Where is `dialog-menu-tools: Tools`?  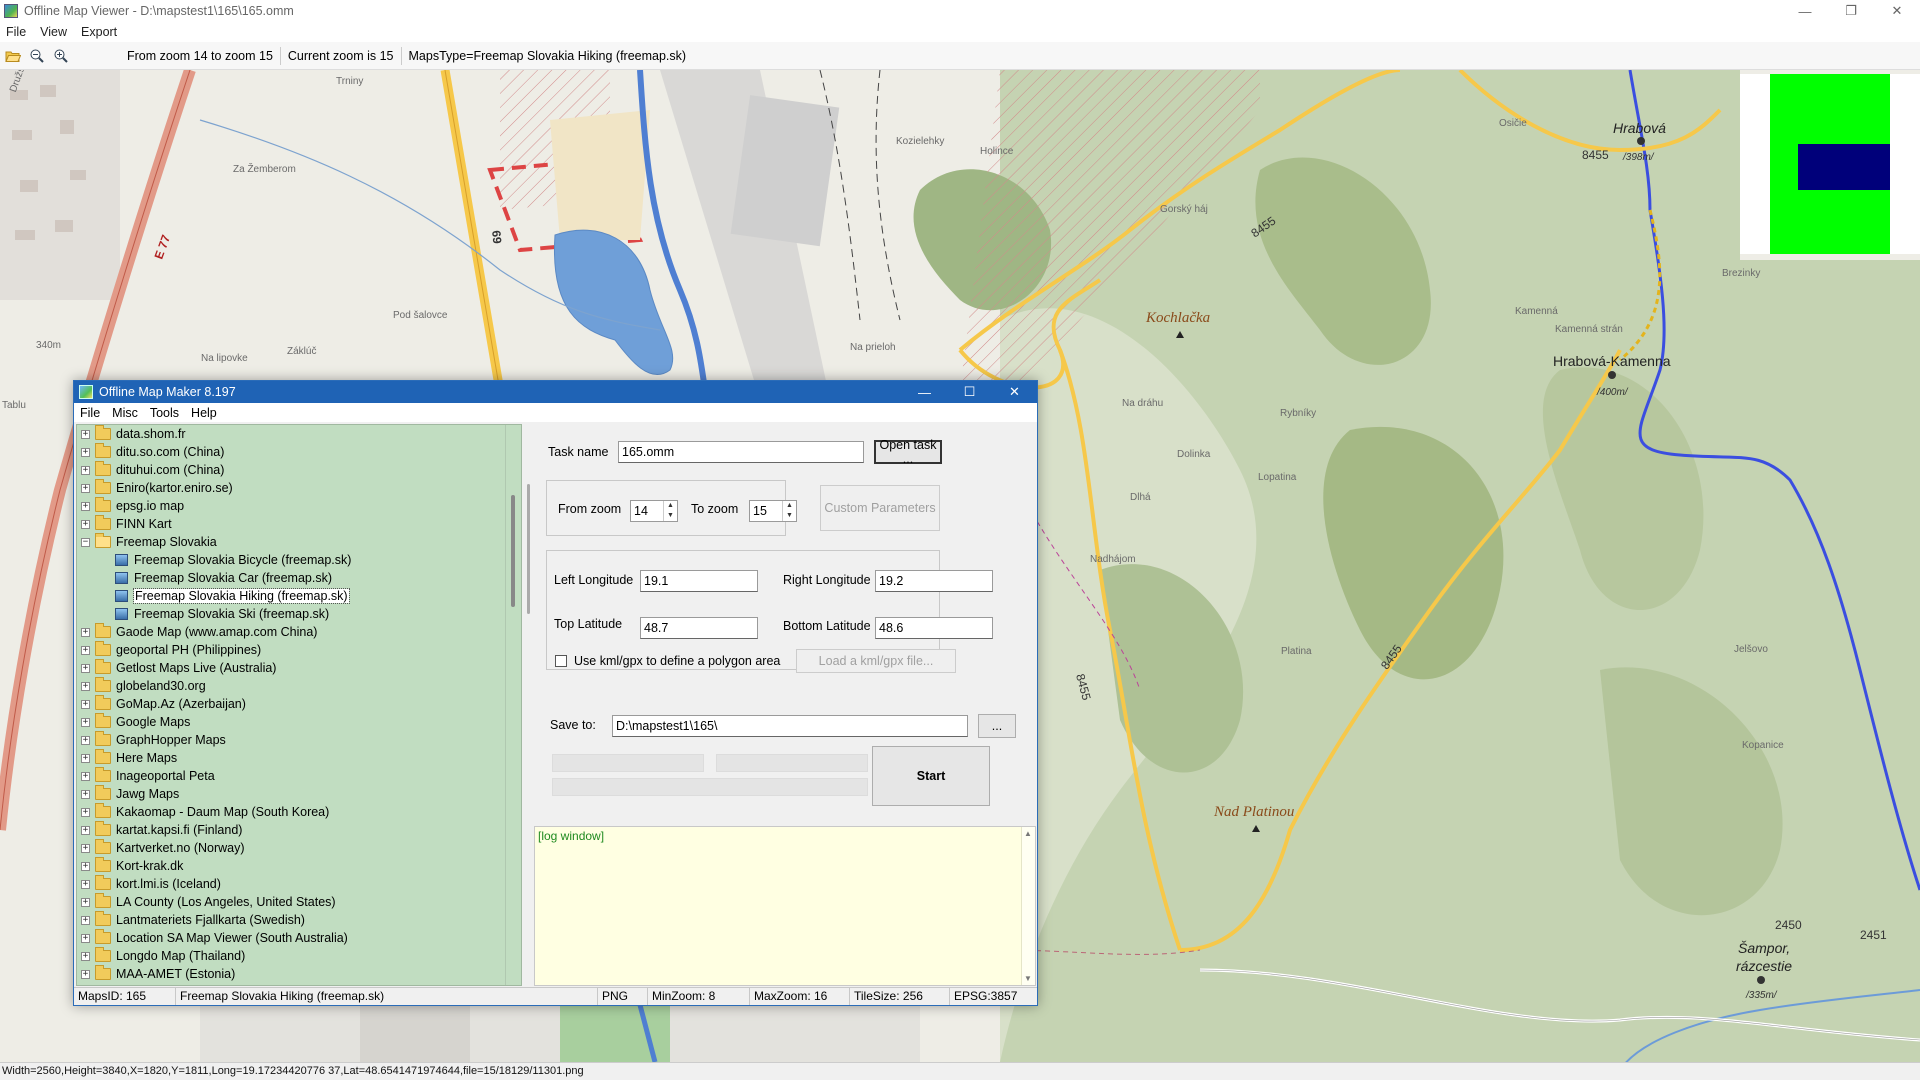
dialog-menu-tools: Tools is located at coordinates (164, 413).